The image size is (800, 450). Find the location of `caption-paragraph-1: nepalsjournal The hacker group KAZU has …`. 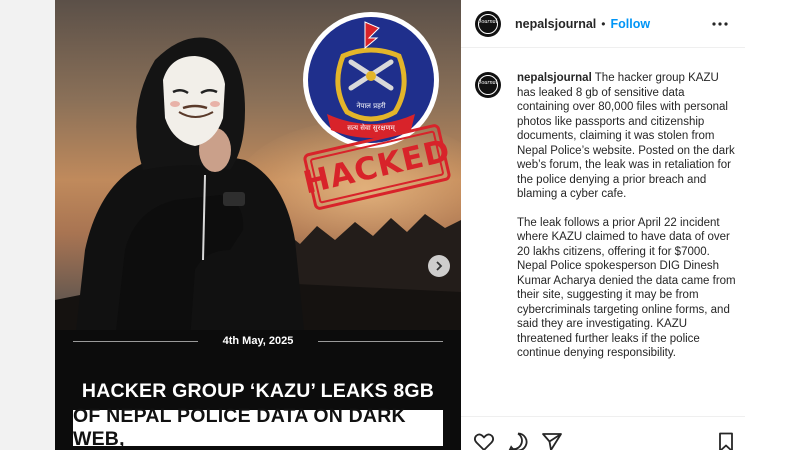

caption-paragraph-1: nepalsjournal The hacker group KAZU has … is located at coordinates (627, 136).